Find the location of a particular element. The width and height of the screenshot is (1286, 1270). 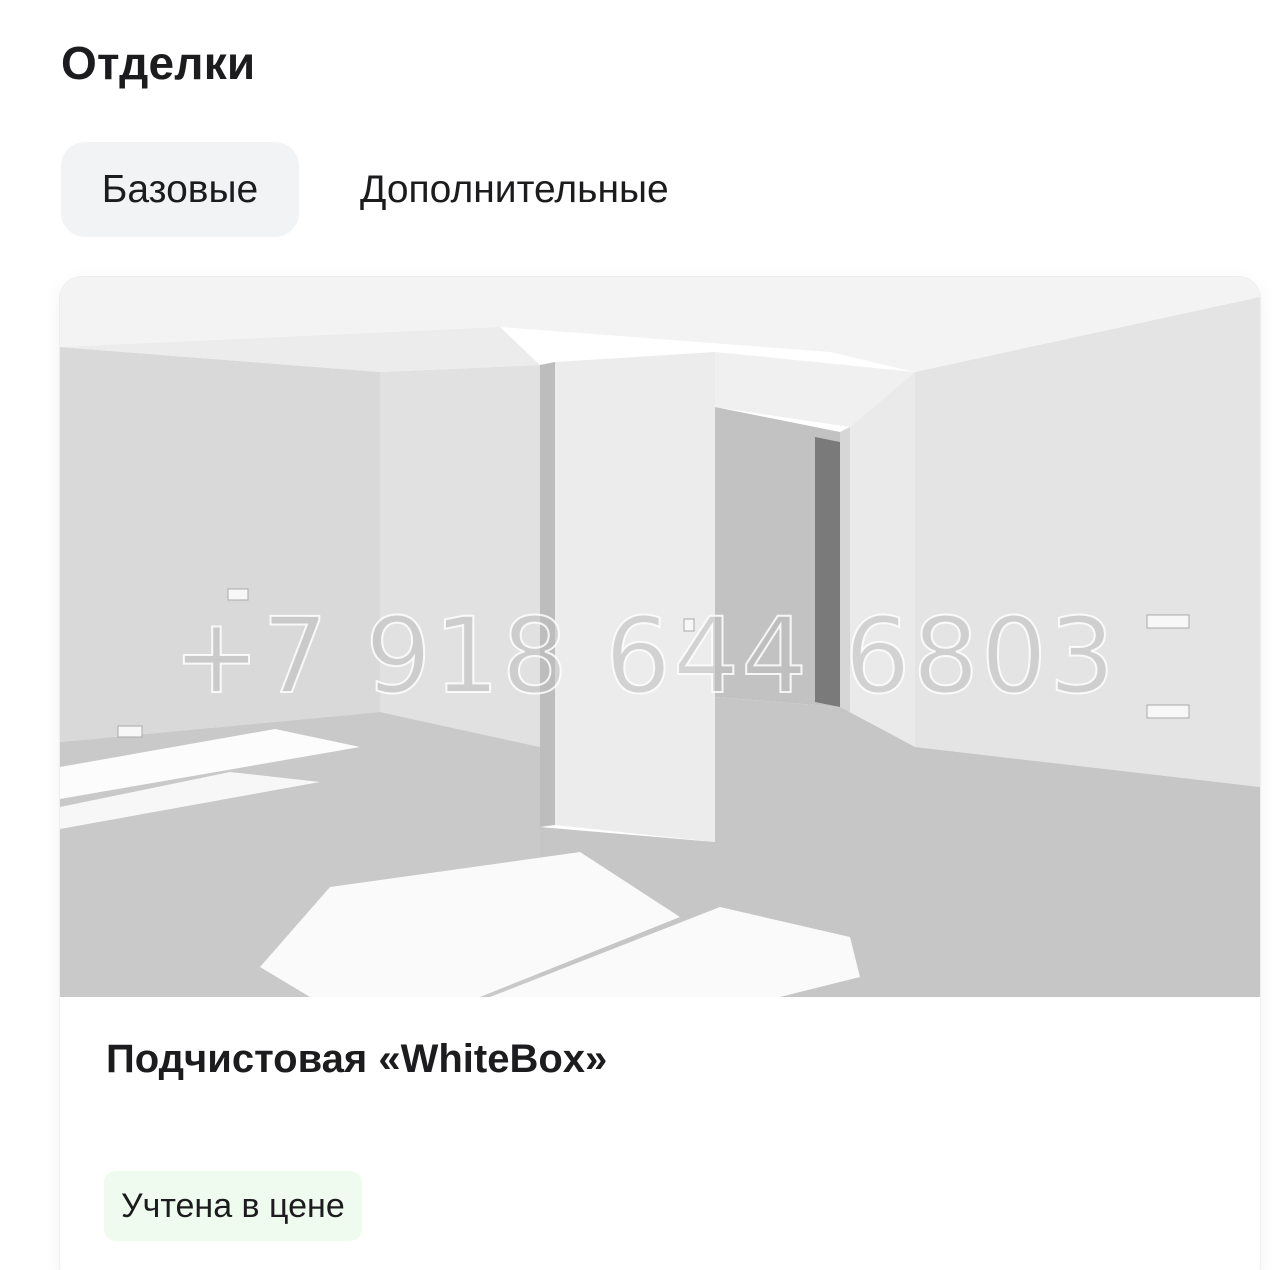

included-in-price-badge: Учтена в цене is located at coordinates (233, 1206).